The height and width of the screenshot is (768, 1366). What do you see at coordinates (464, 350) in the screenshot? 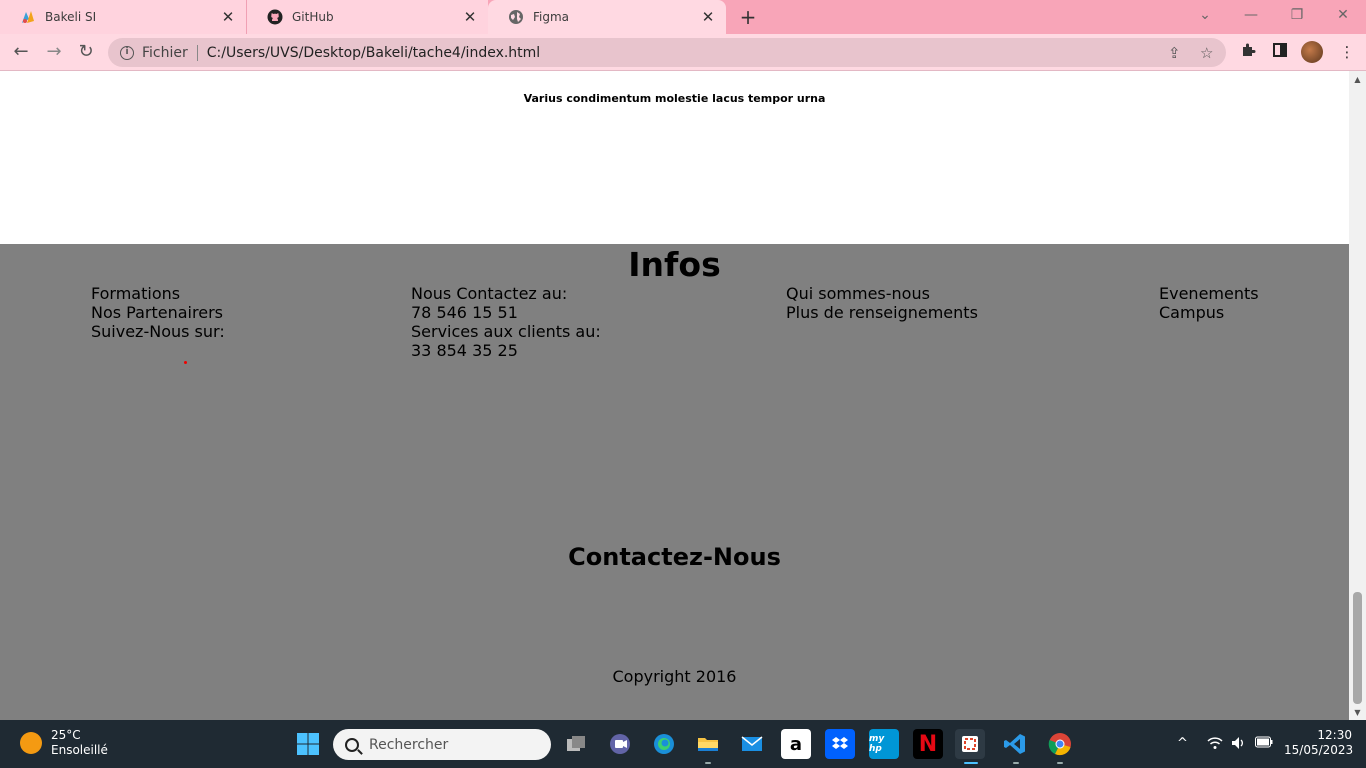
I see `client-services-phone: 33 854 35 25` at bounding box center [464, 350].